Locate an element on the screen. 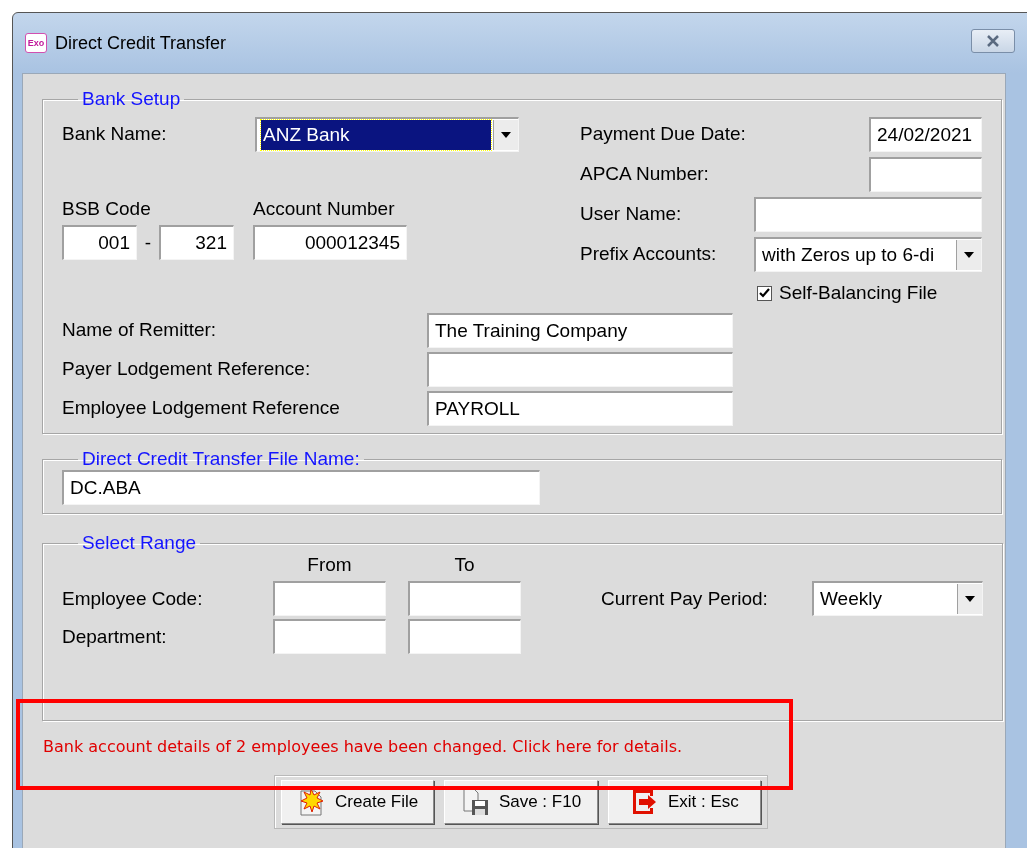 The height and width of the screenshot is (848, 1027). field-label: Department: is located at coordinates (115, 636).